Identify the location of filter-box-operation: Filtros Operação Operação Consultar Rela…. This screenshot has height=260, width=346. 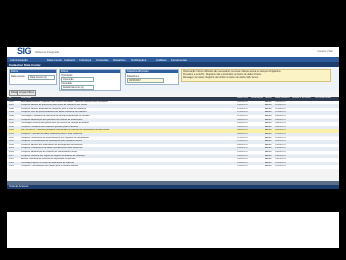
(90, 80).